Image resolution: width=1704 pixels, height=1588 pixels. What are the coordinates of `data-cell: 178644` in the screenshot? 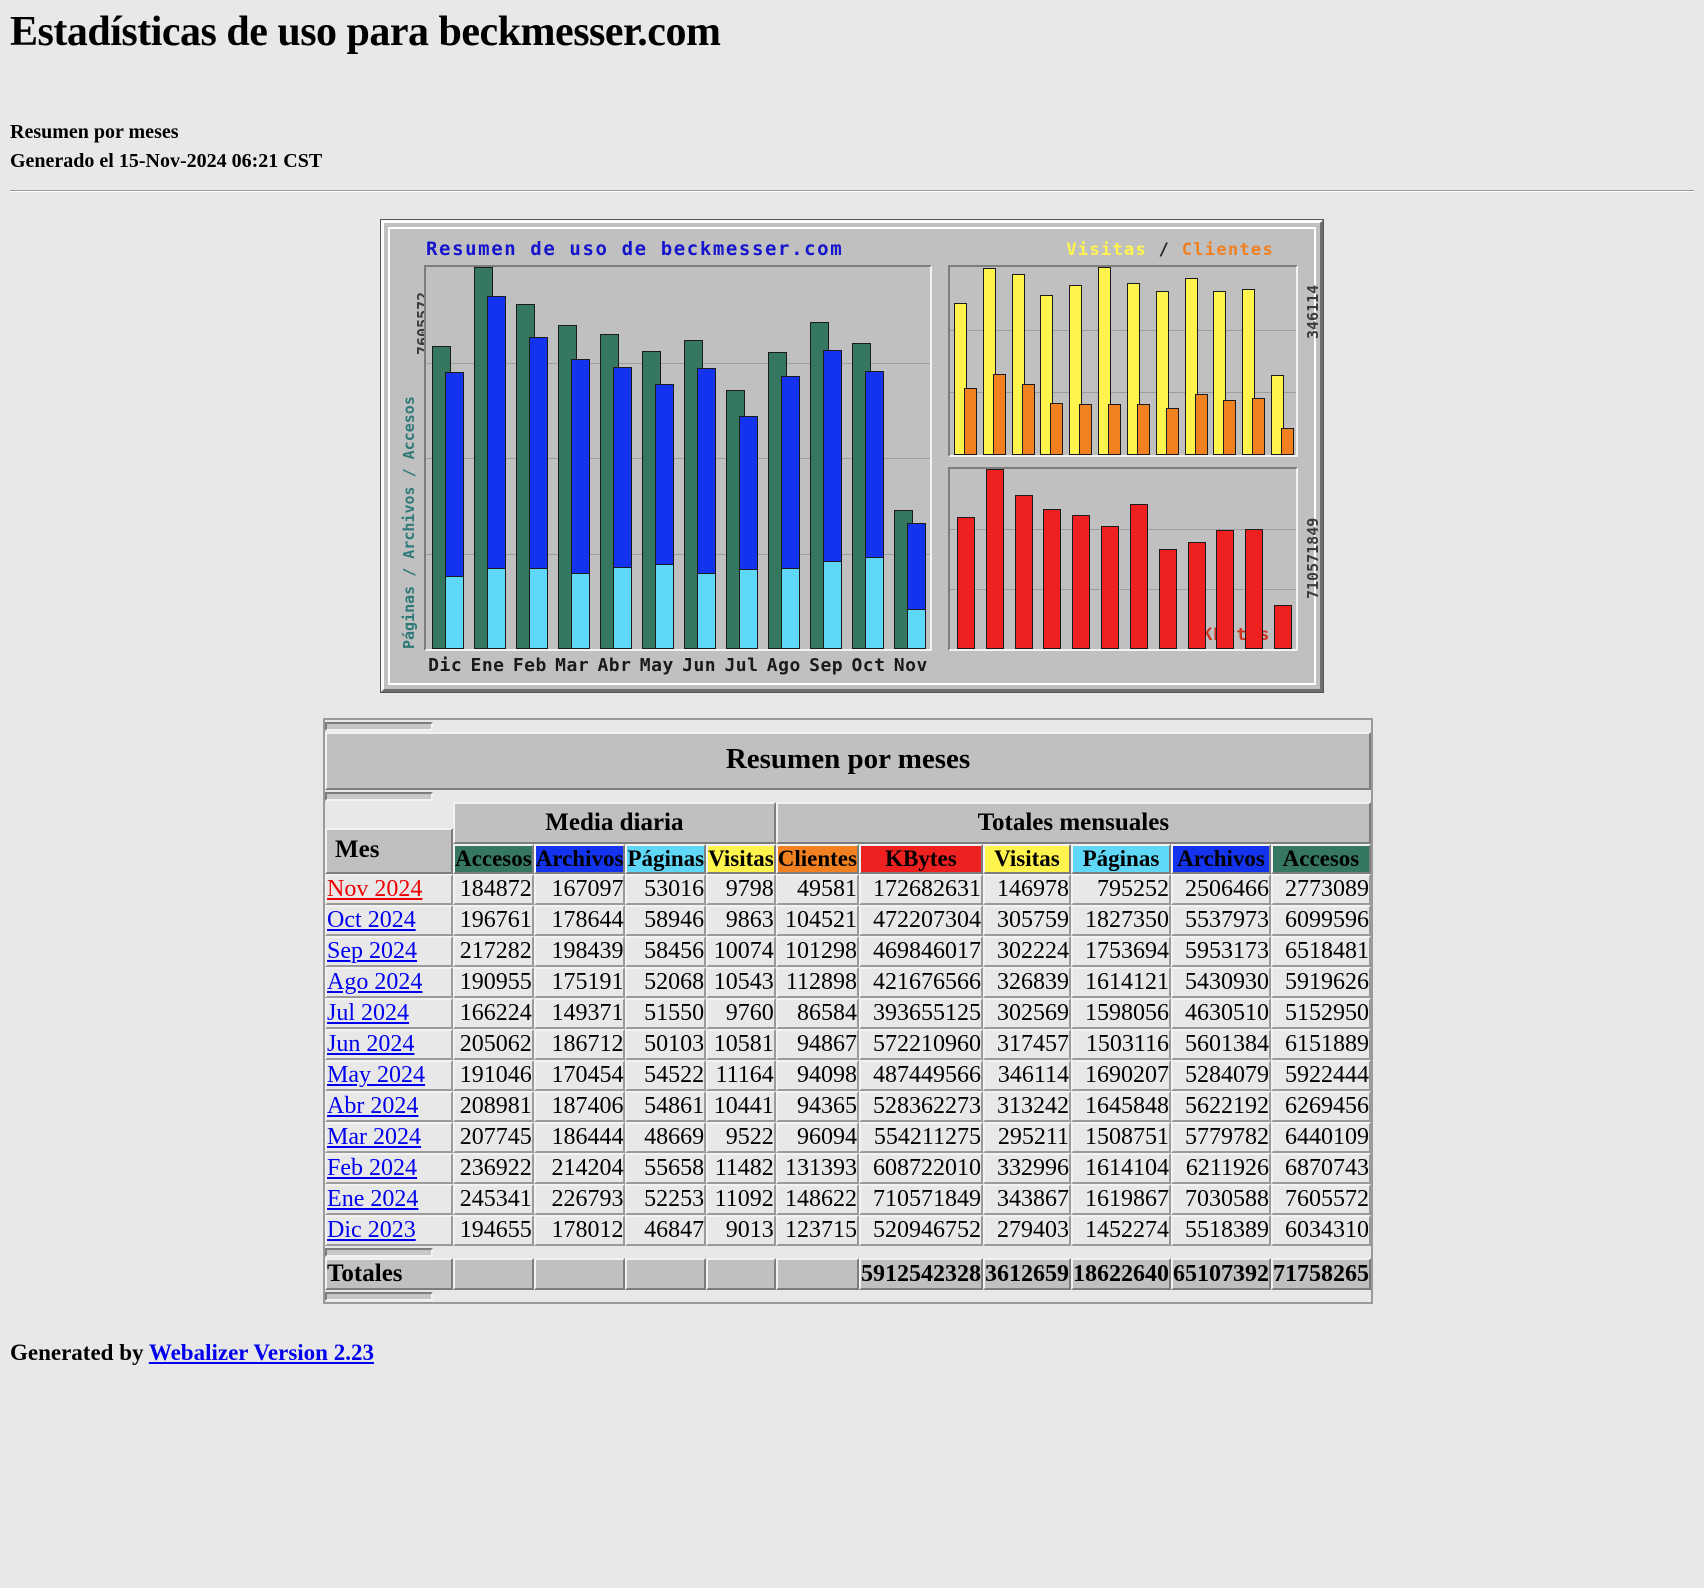 It's located at (579, 920).